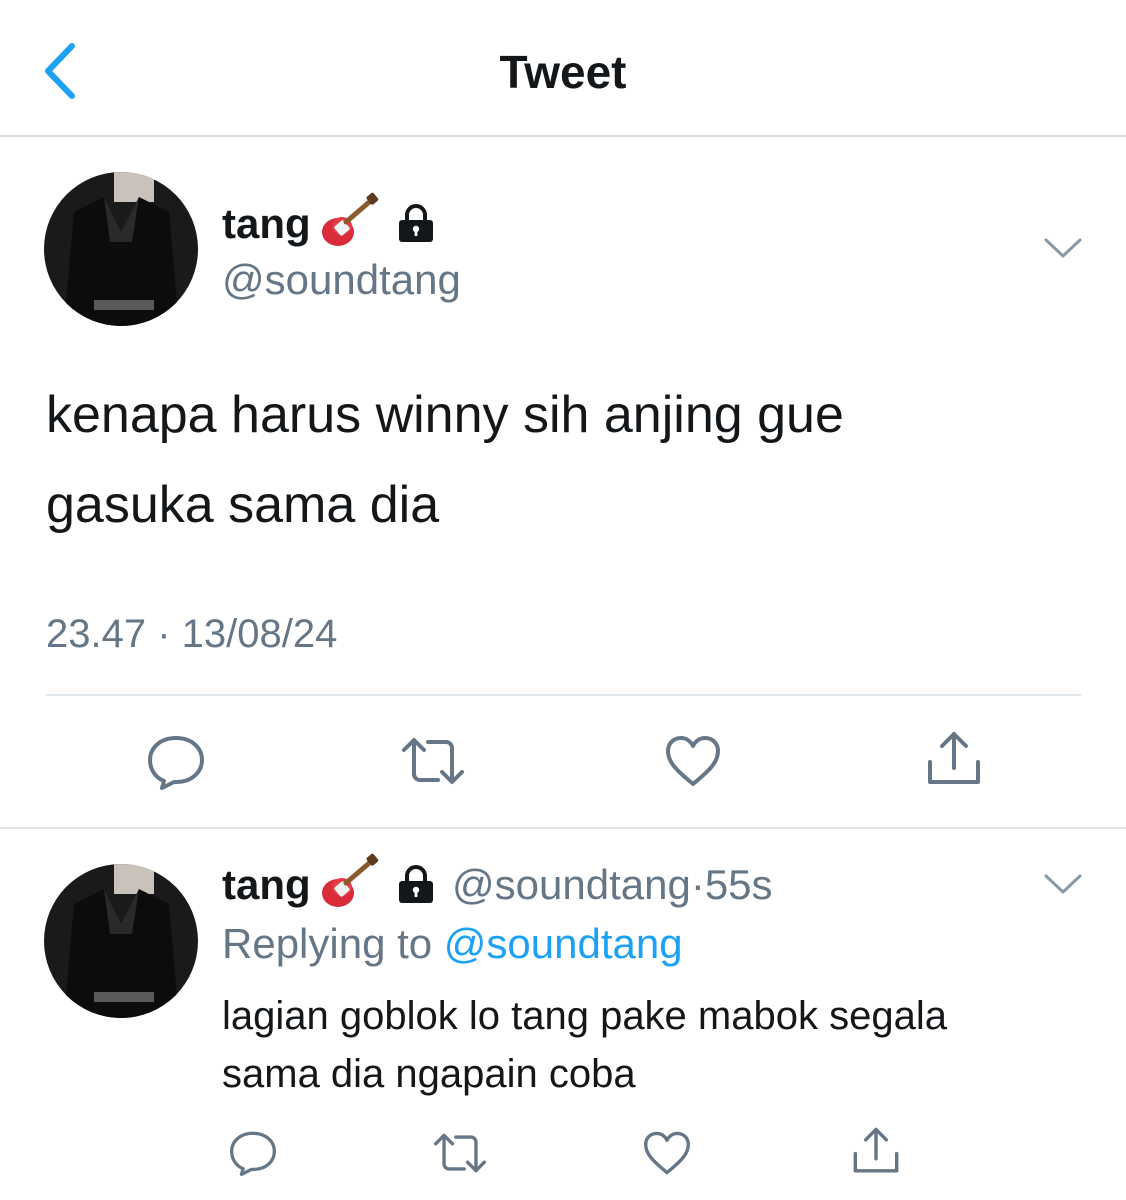  Describe the element at coordinates (738, 884) in the screenshot. I see `tweet-age: 55s` at that location.